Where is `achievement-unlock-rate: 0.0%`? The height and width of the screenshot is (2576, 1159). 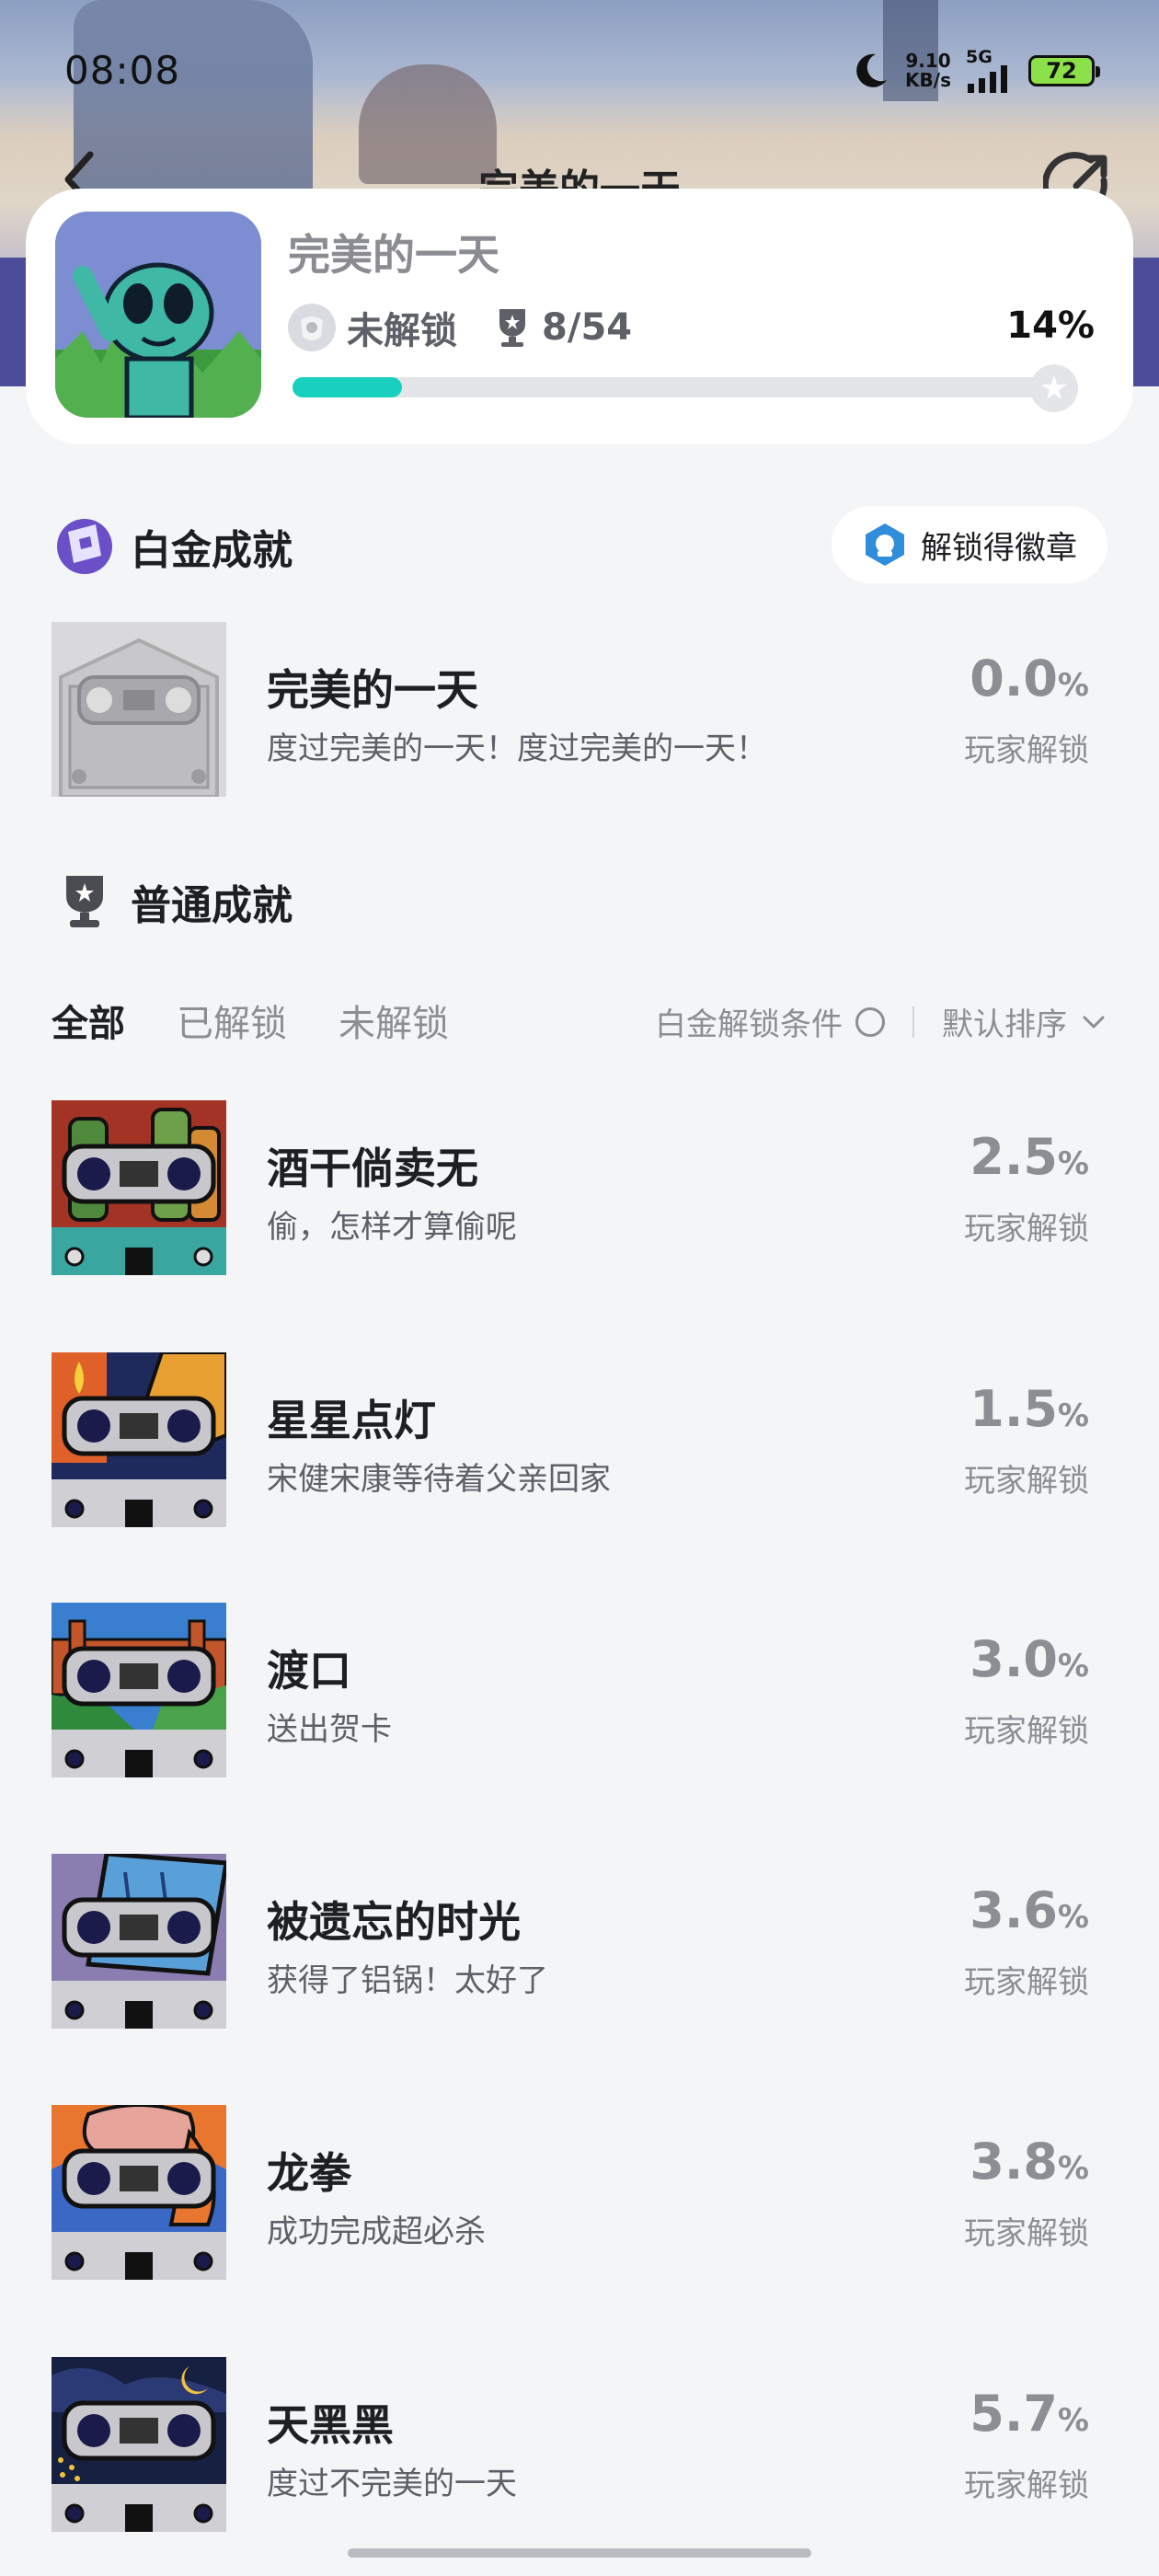
achievement-unlock-rate: 0.0% is located at coordinates (1029, 678).